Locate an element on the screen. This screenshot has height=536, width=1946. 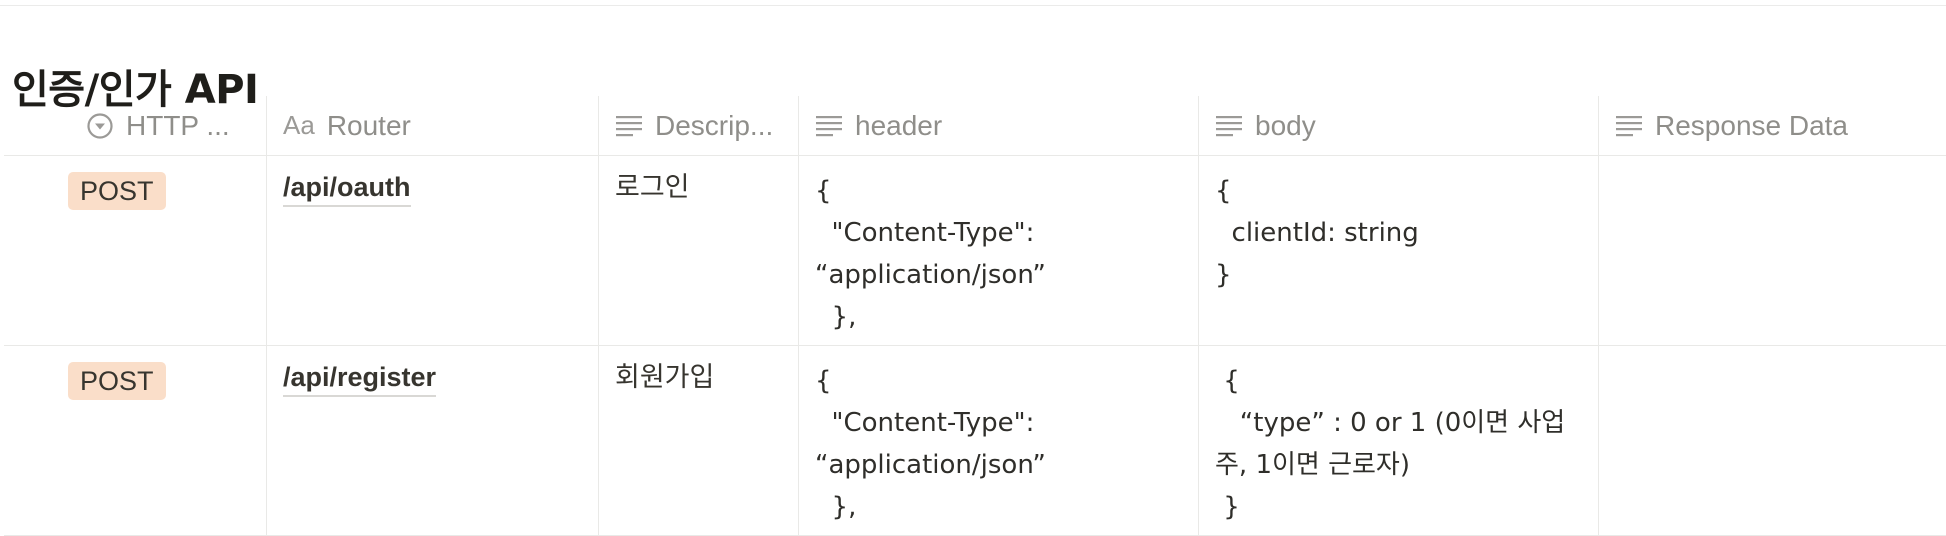
column-header-label: header is located at coordinates (899, 125).